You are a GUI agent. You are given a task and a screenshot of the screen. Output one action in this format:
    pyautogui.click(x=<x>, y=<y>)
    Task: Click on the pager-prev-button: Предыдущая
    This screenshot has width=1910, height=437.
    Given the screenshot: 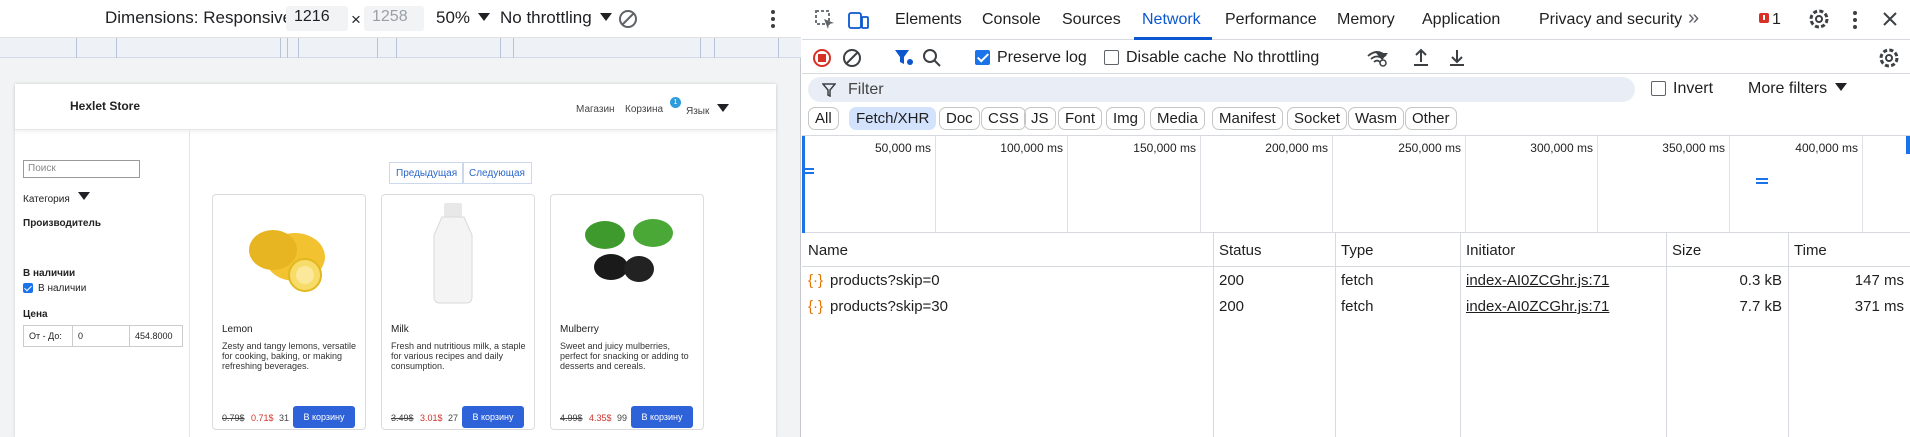 What is the action you would take?
    pyautogui.click(x=427, y=173)
    